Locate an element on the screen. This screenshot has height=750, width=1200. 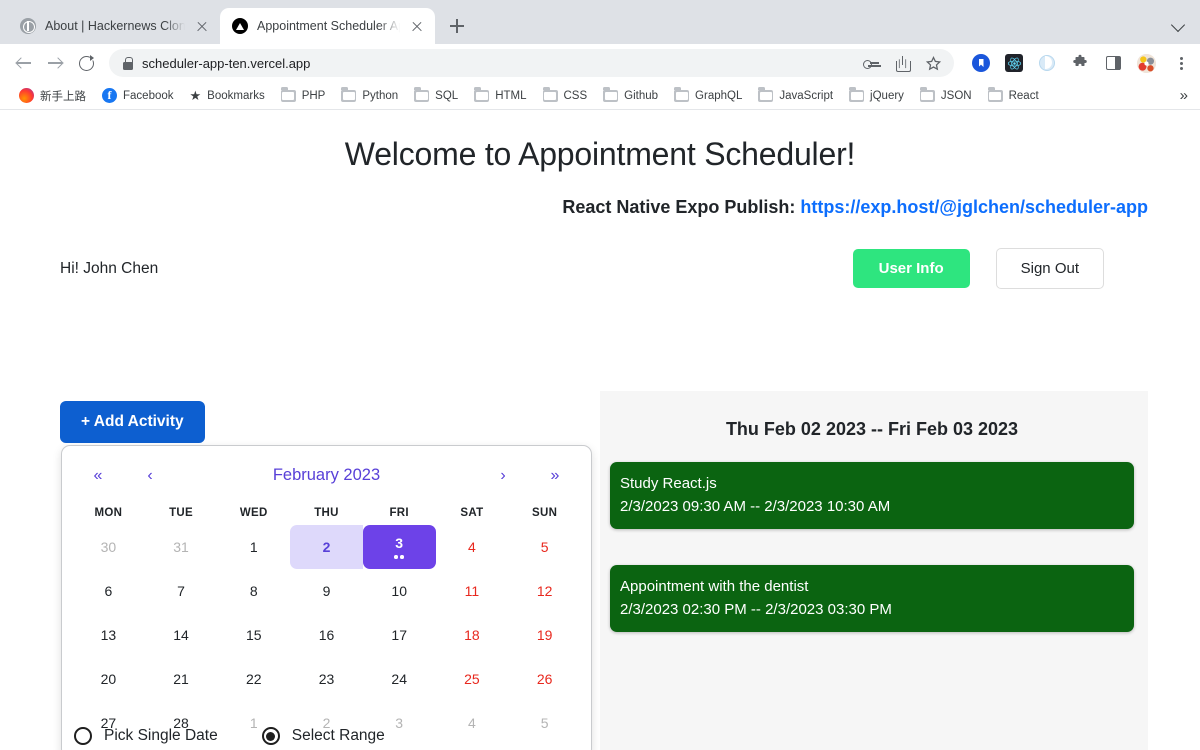
calendar-month-label: February 2023 is located at coordinates (326, 475).